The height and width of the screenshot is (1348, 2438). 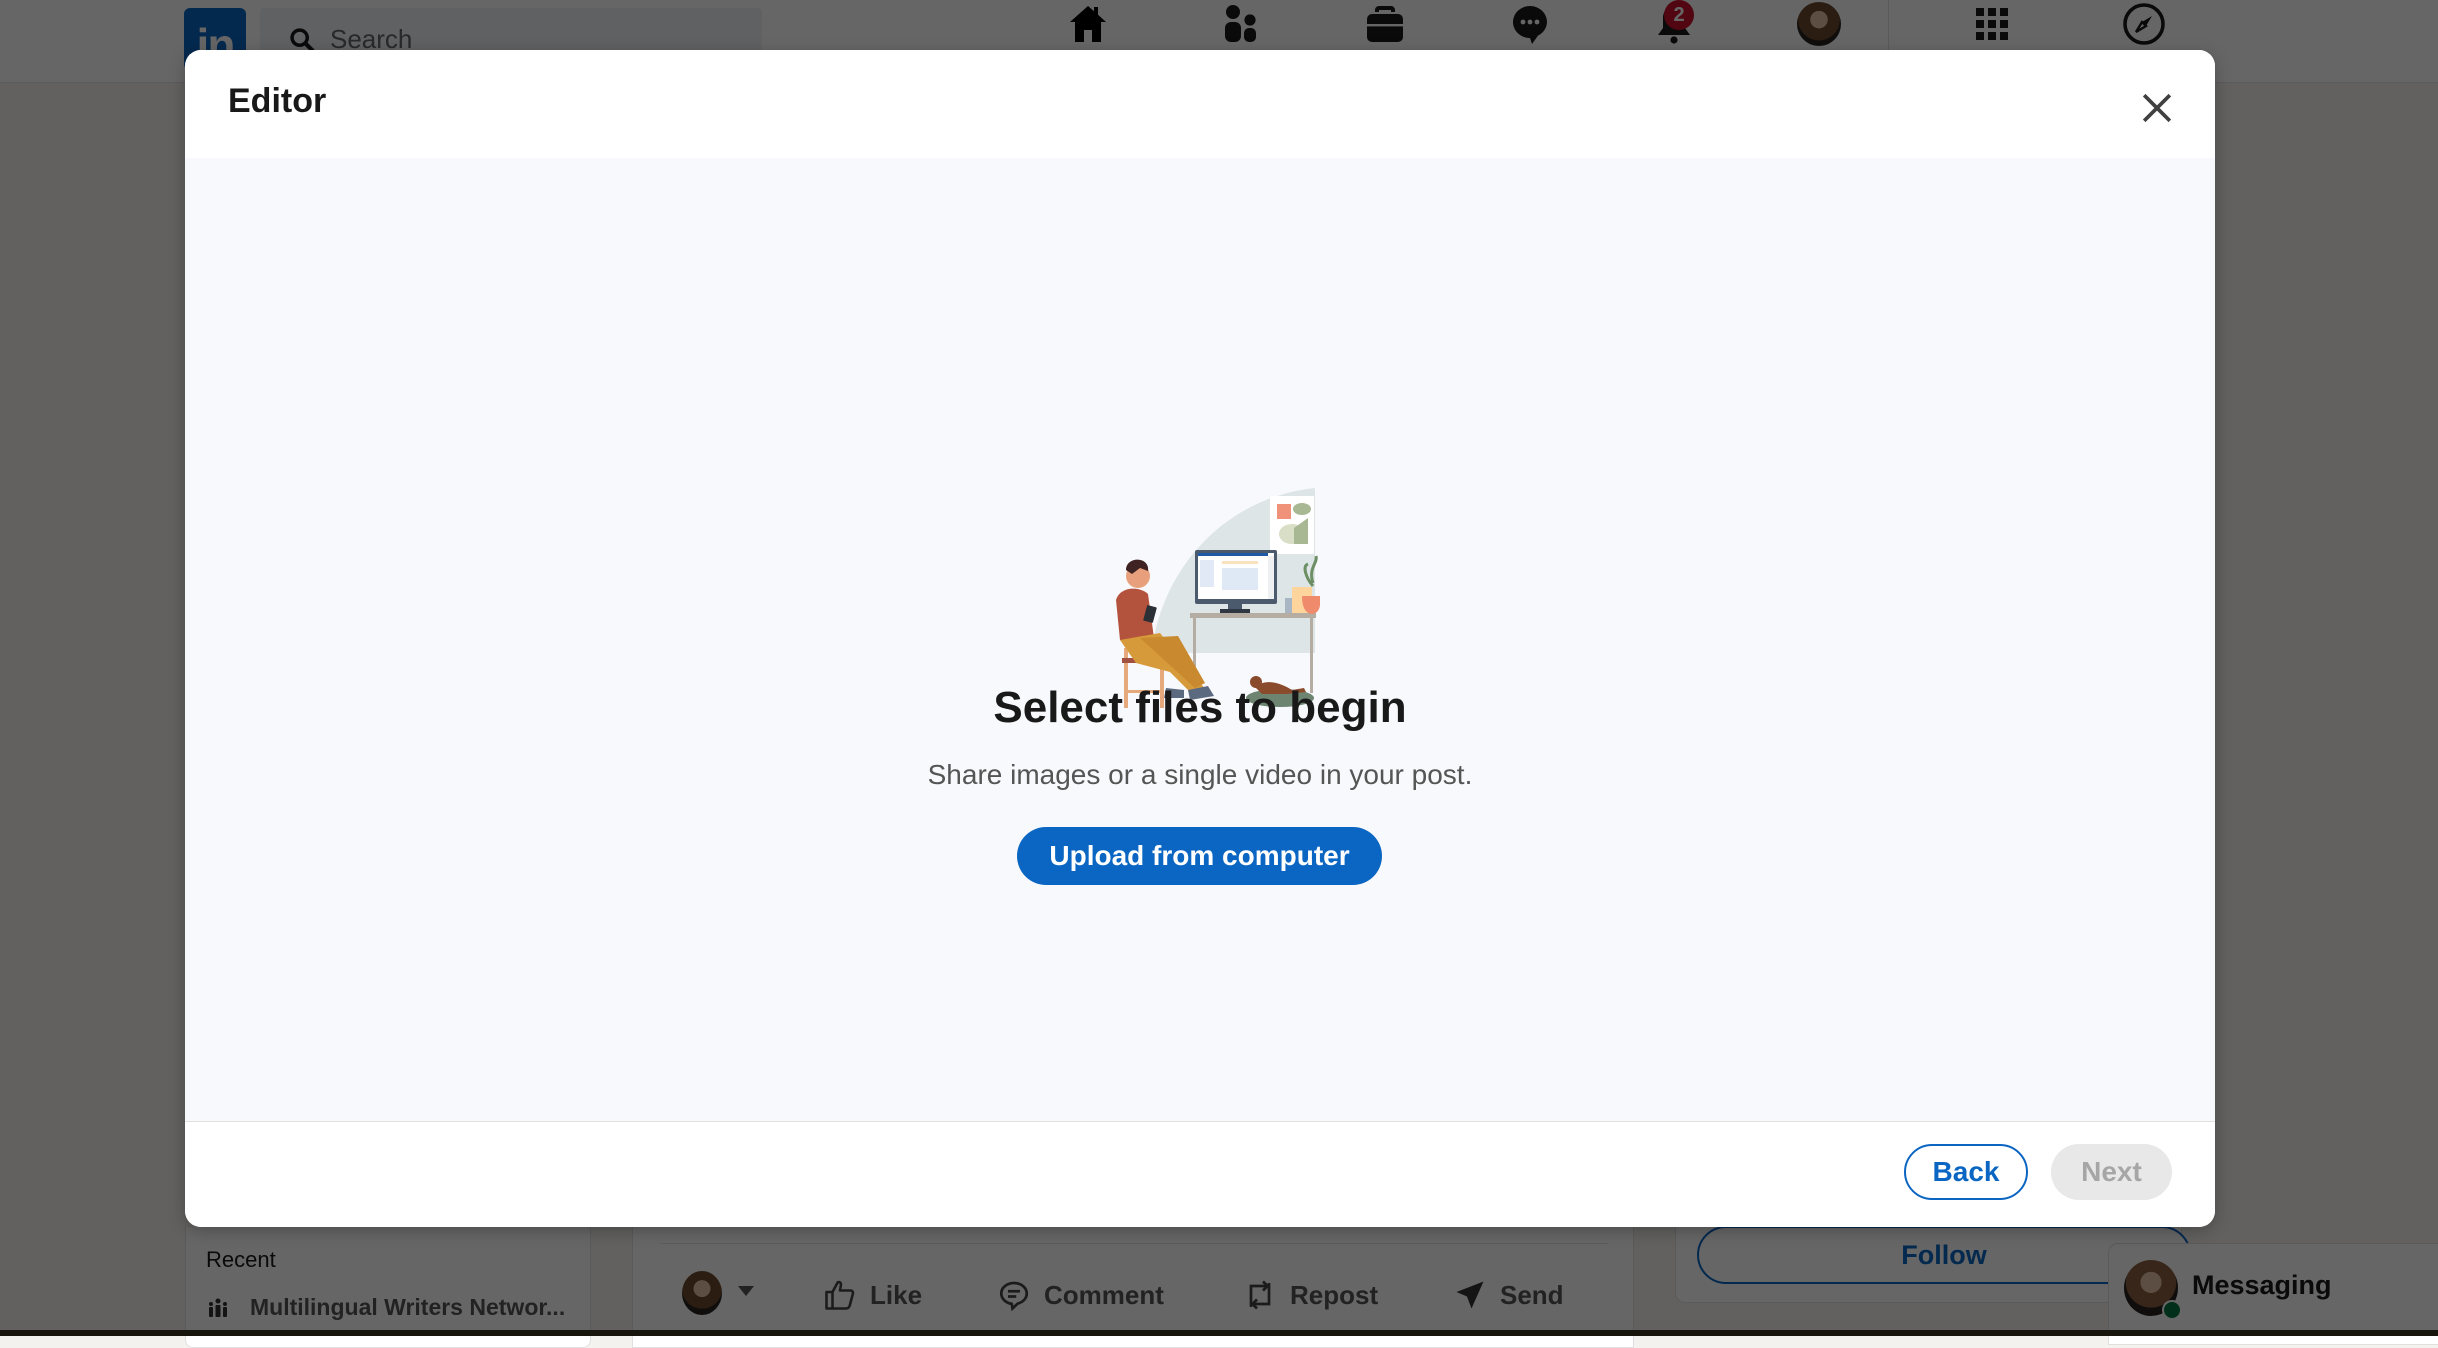 What do you see at coordinates (1200, 707) in the screenshot?
I see `empty-state-title: Select files to begin` at bounding box center [1200, 707].